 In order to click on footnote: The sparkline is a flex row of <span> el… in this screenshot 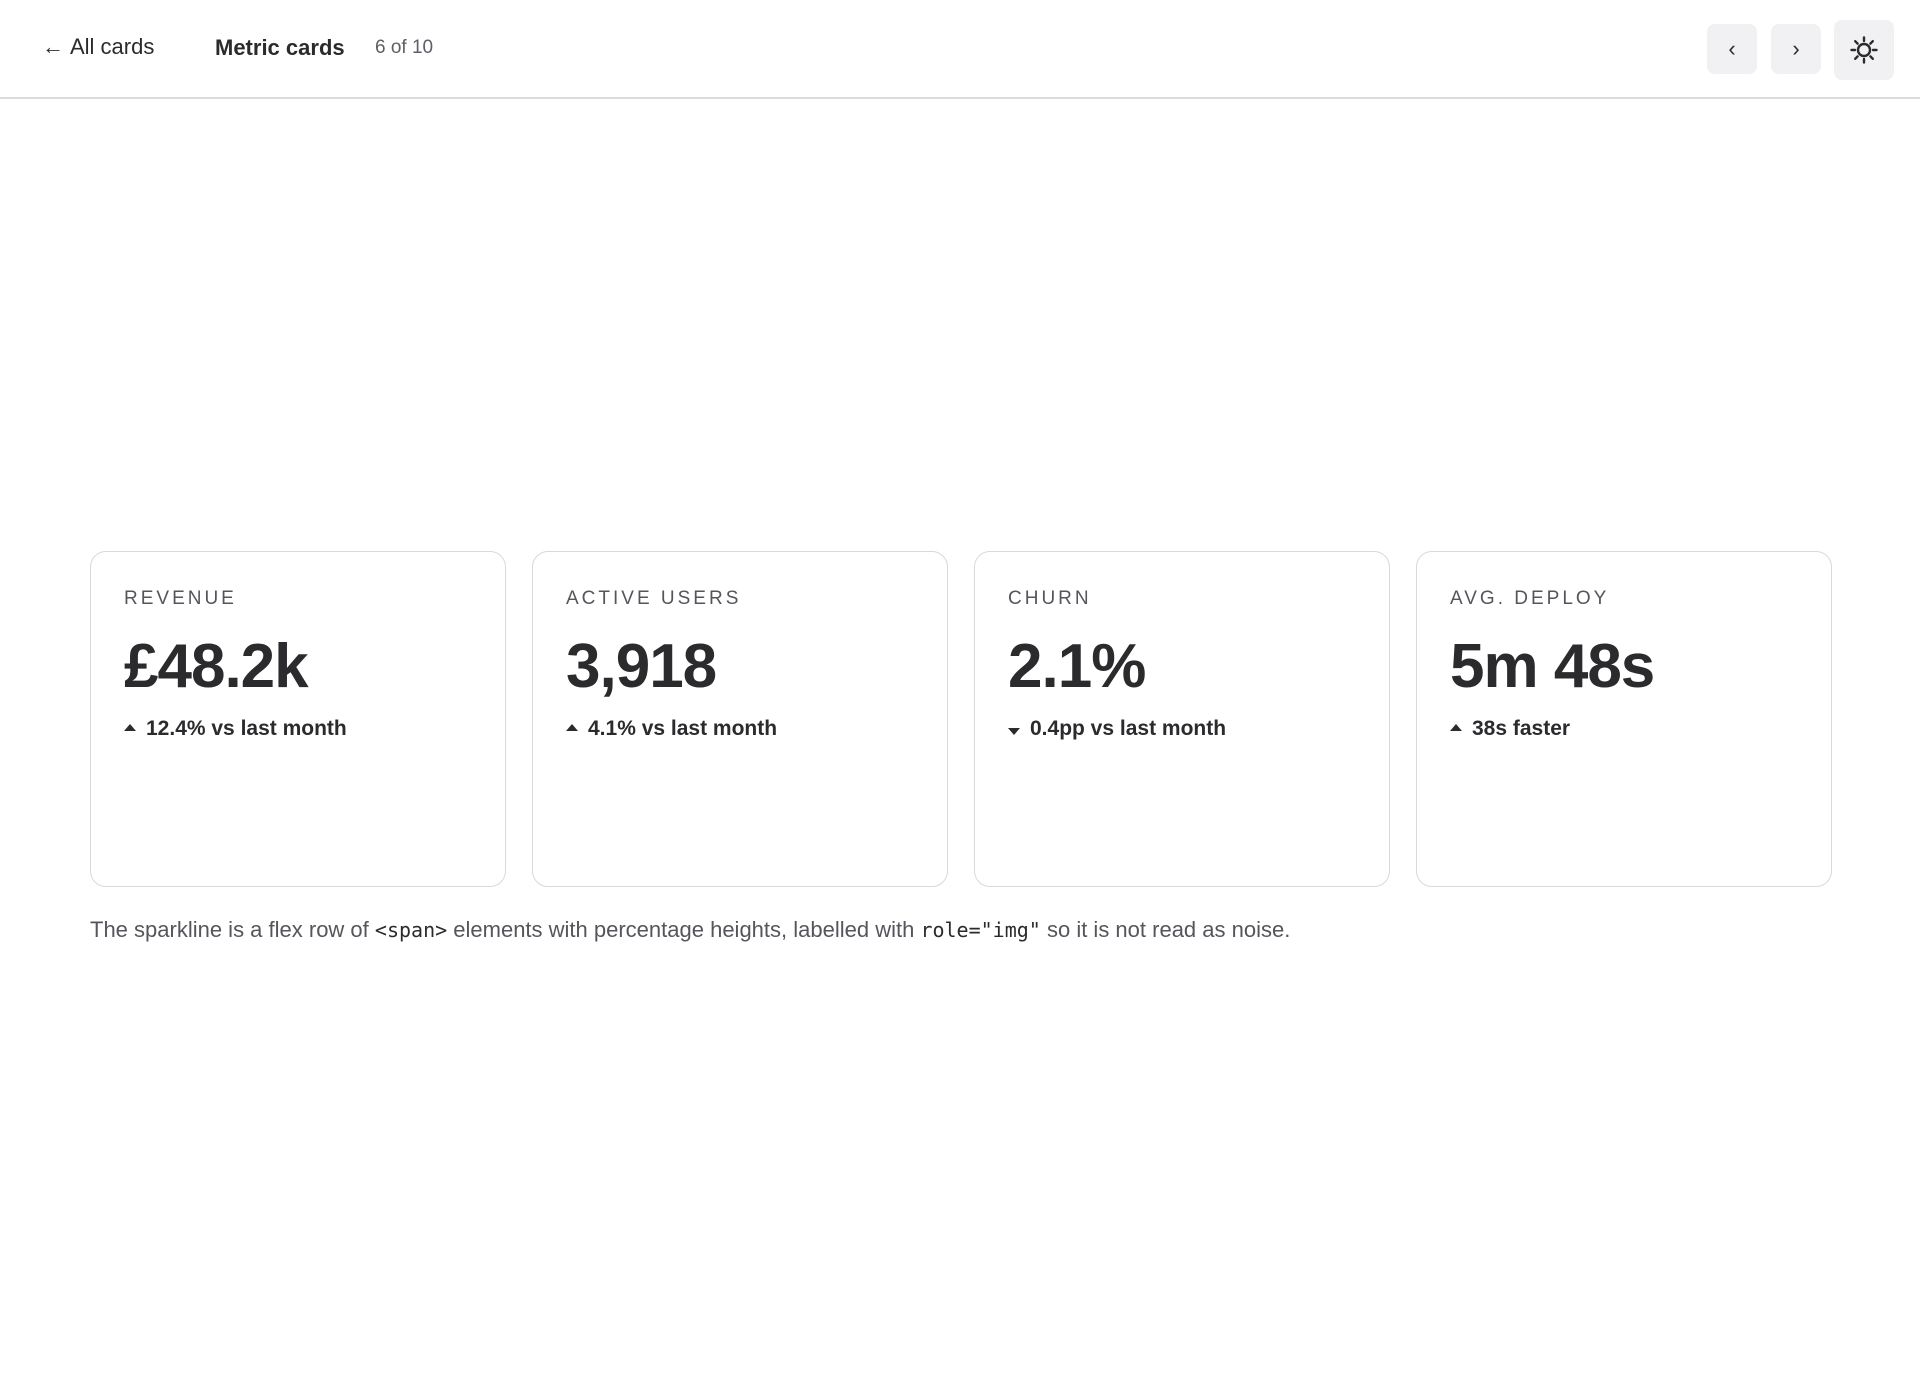, I will do `click(690, 930)`.